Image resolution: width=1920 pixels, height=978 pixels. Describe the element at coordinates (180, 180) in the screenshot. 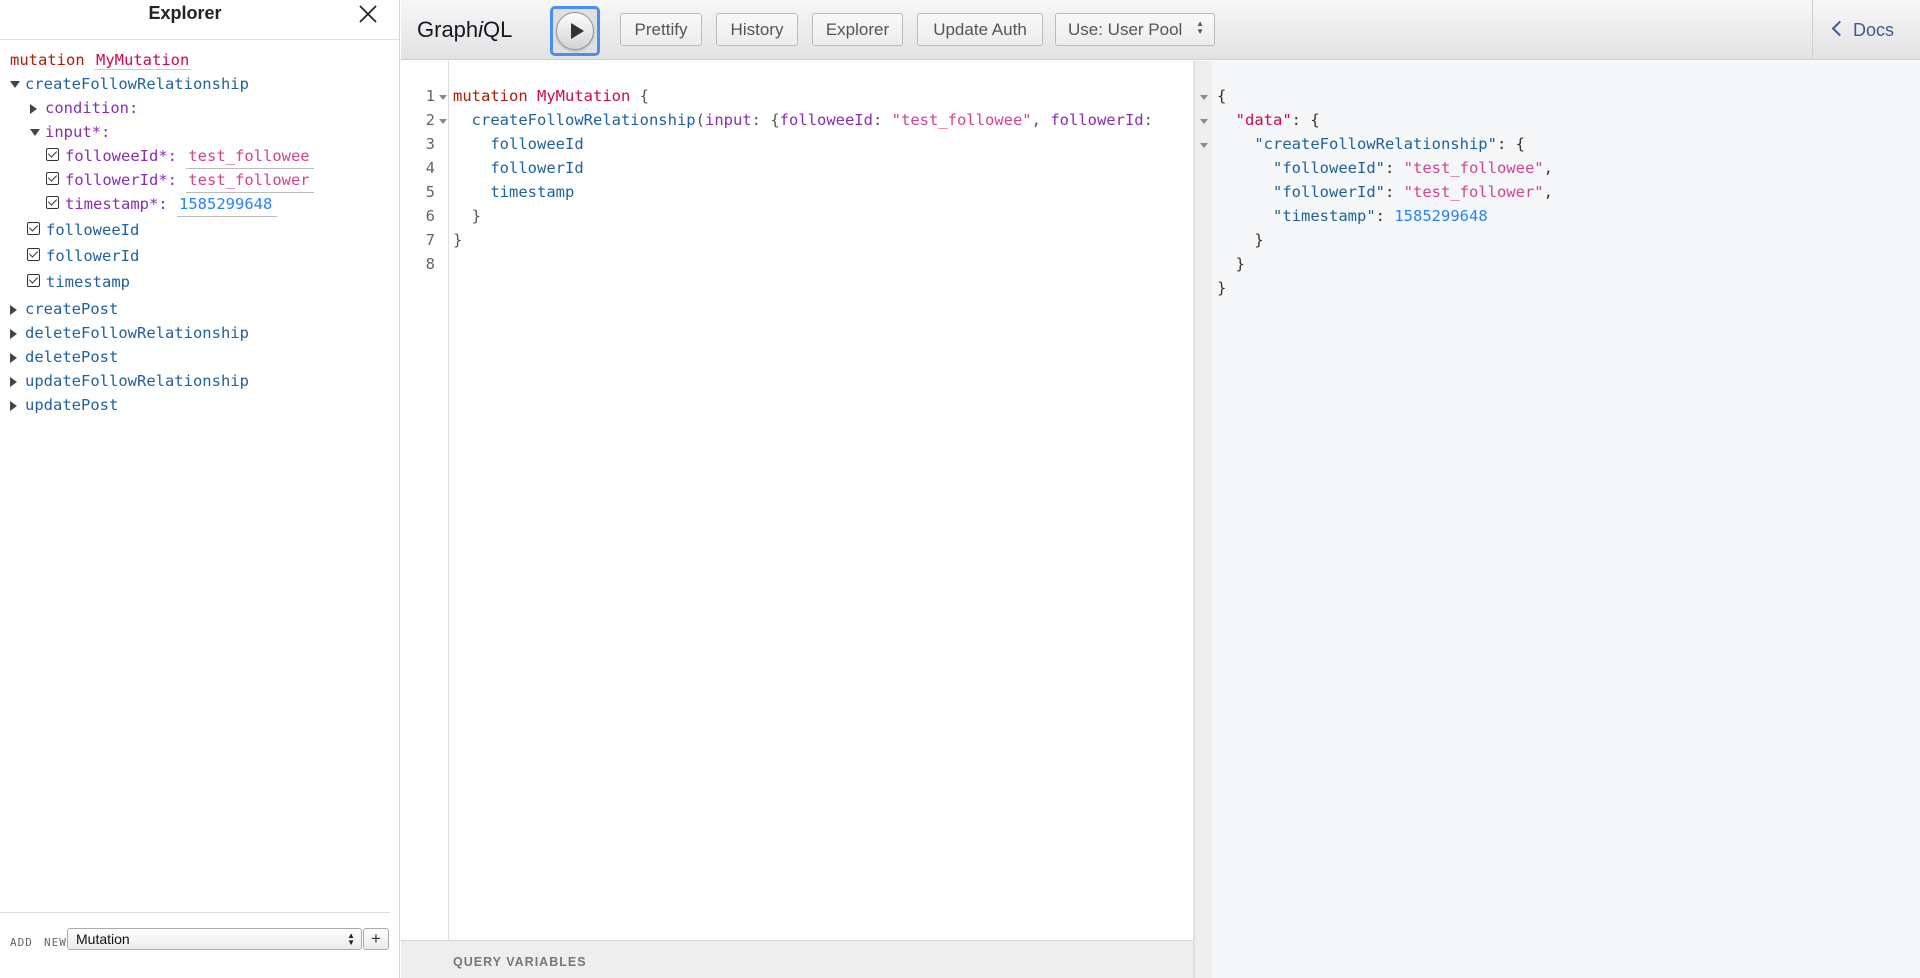

I see `input-field-follower-id: followerId*: test_follower` at that location.